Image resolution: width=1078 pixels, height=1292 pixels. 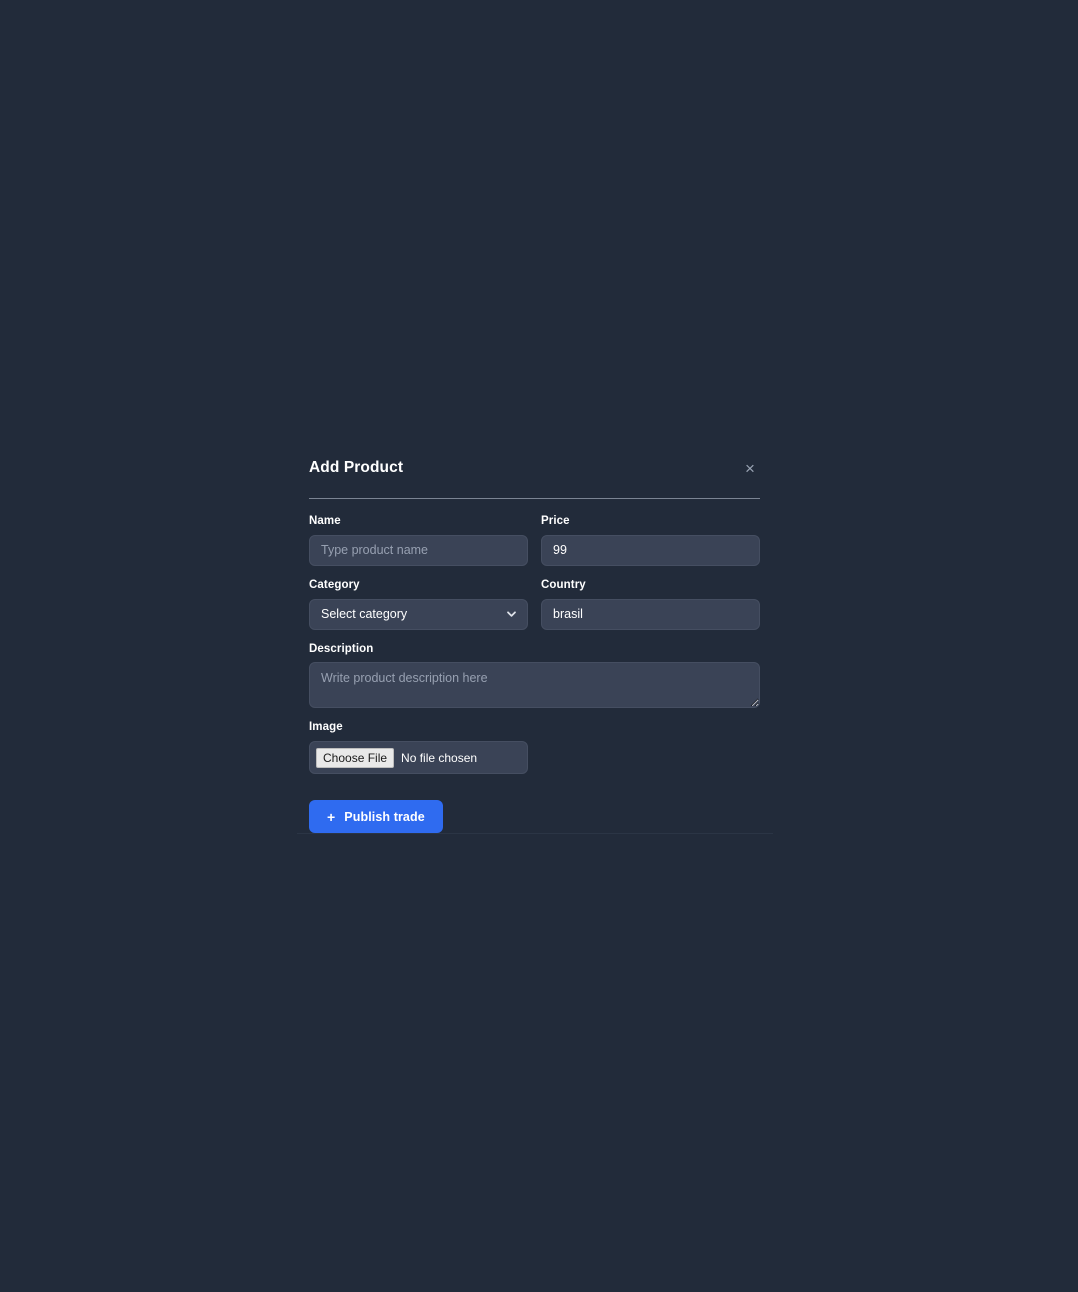 I want to click on field-category: Category Select category, so click(x=418, y=604).